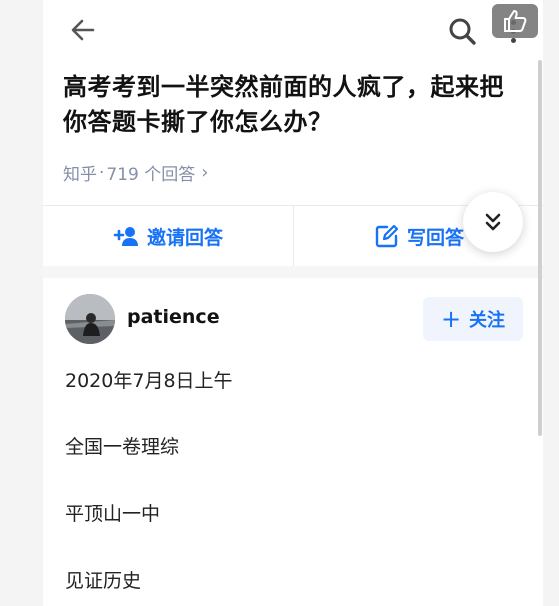 The width and height of the screenshot is (559, 606). Describe the element at coordinates (80, 175) in the screenshot. I see `source-label: 知乎` at that location.